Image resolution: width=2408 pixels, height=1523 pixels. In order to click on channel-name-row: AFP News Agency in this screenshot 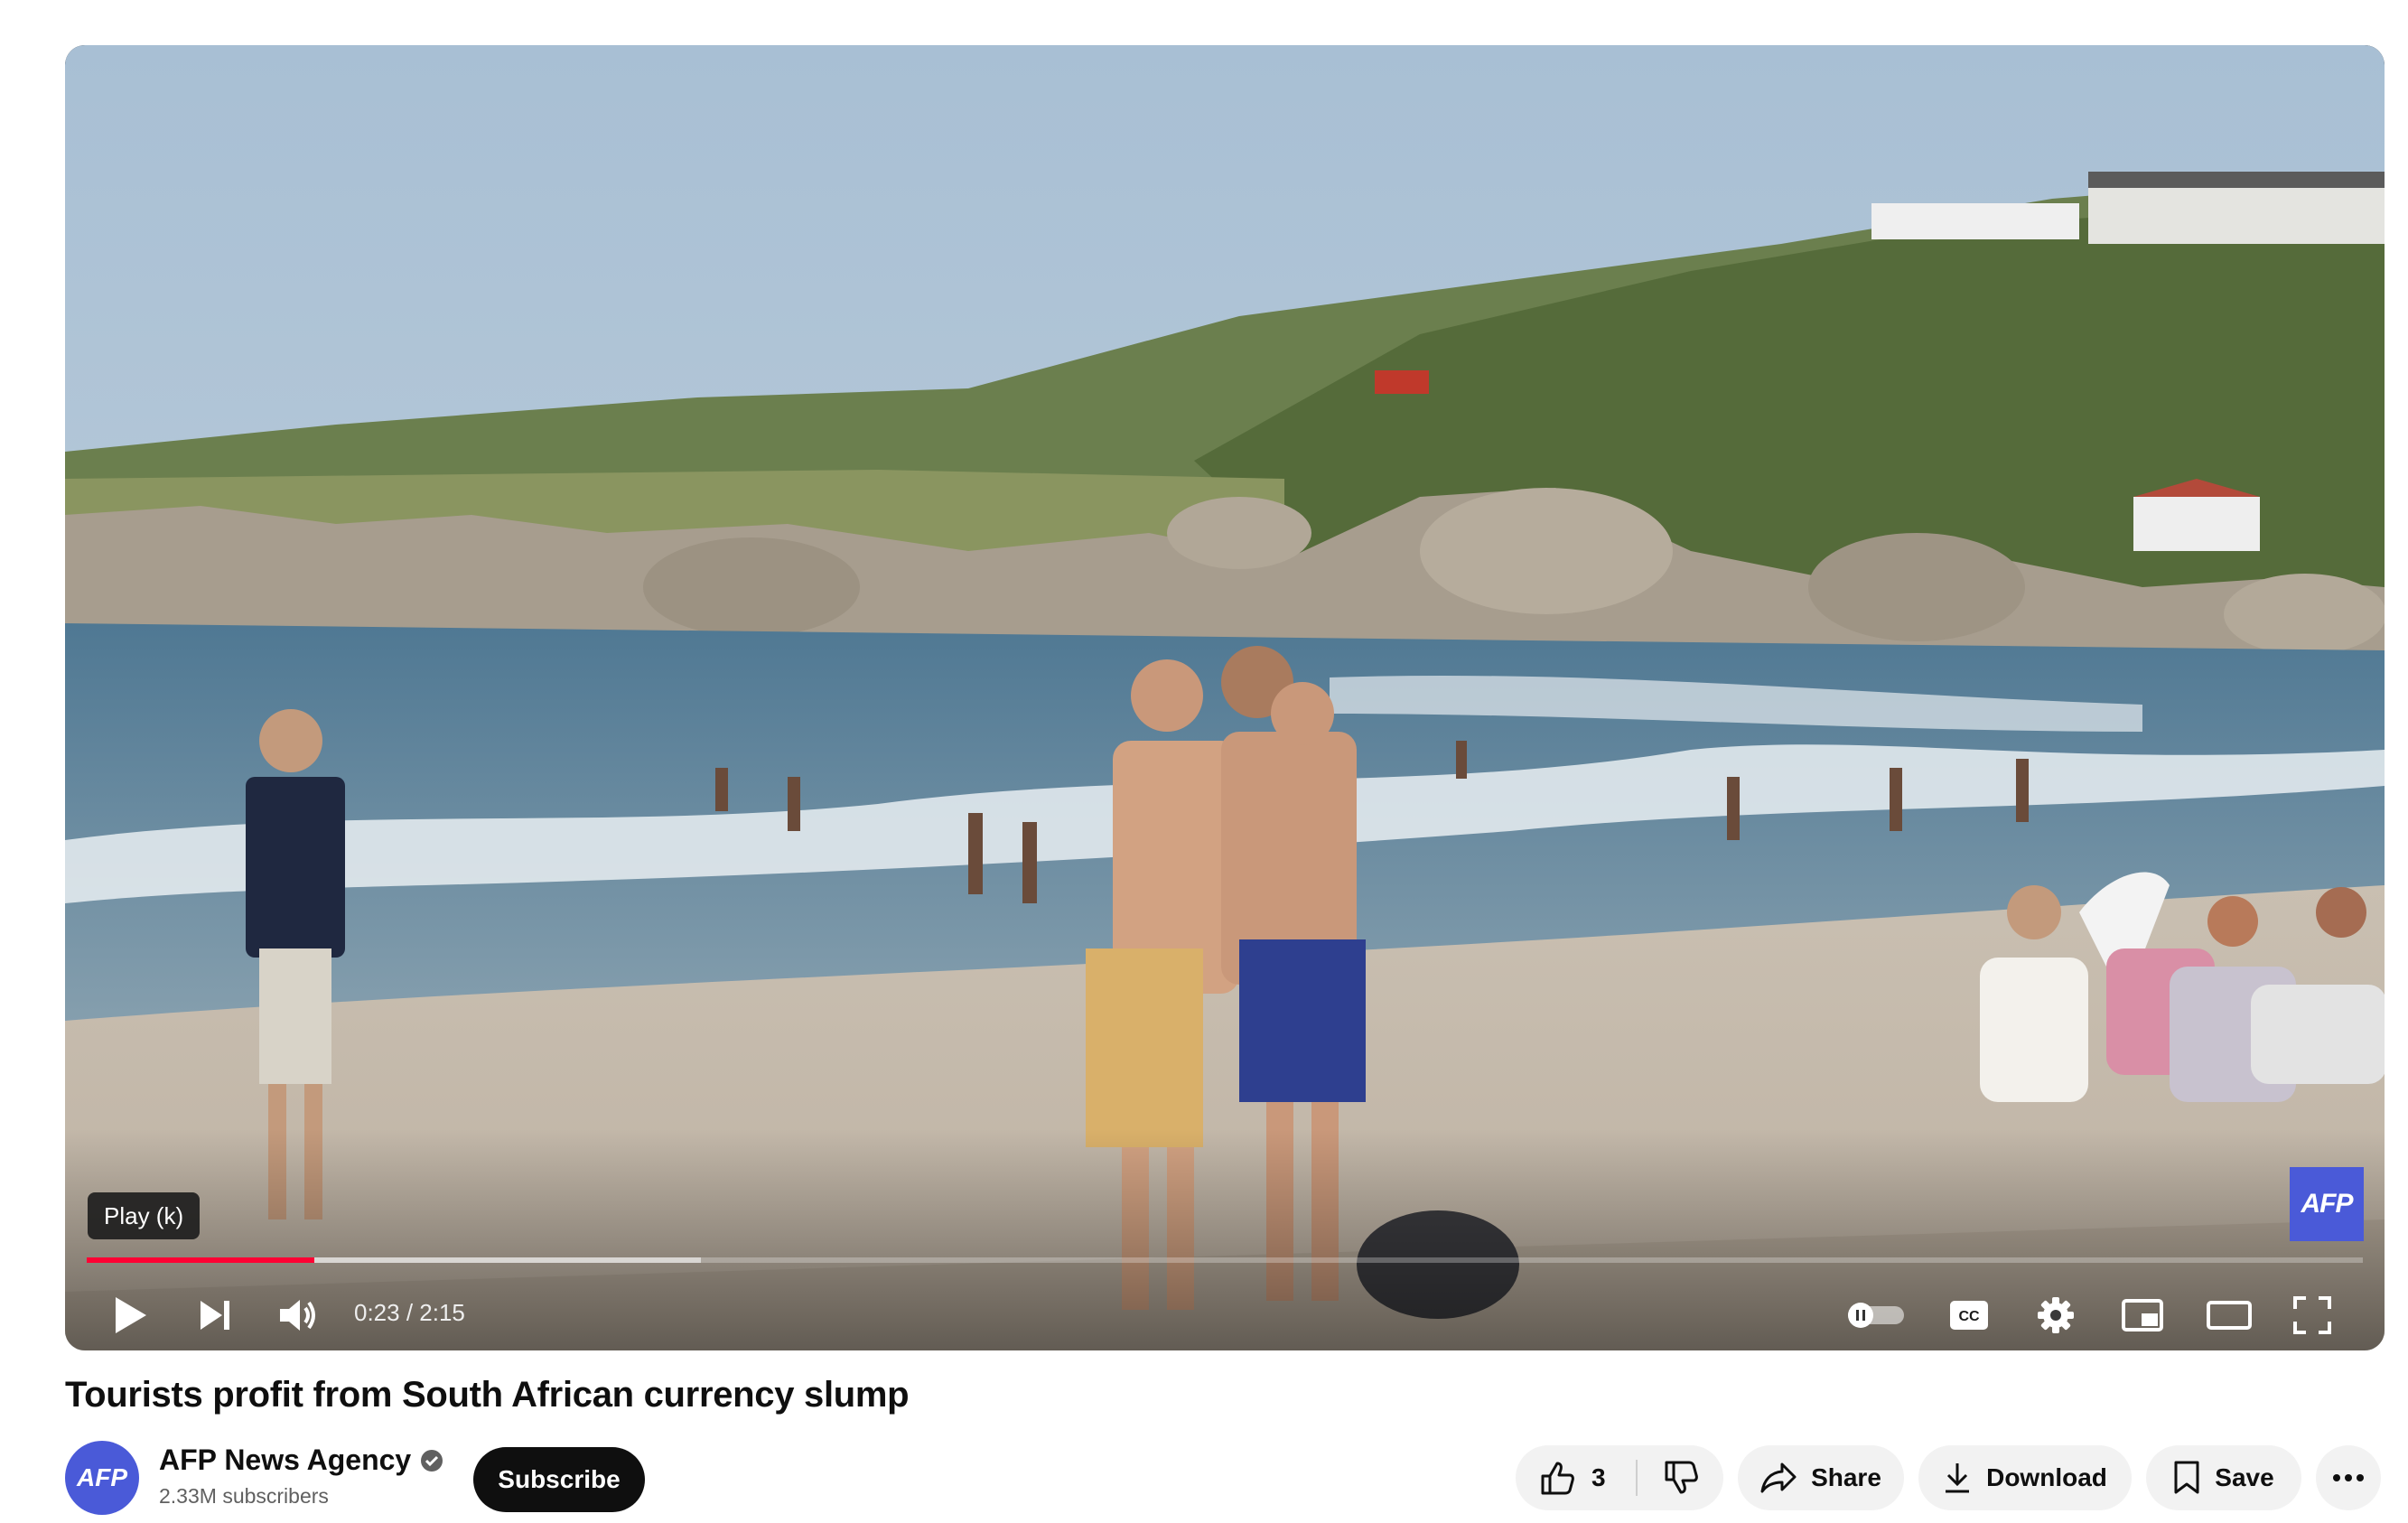, I will do `click(301, 1460)`.